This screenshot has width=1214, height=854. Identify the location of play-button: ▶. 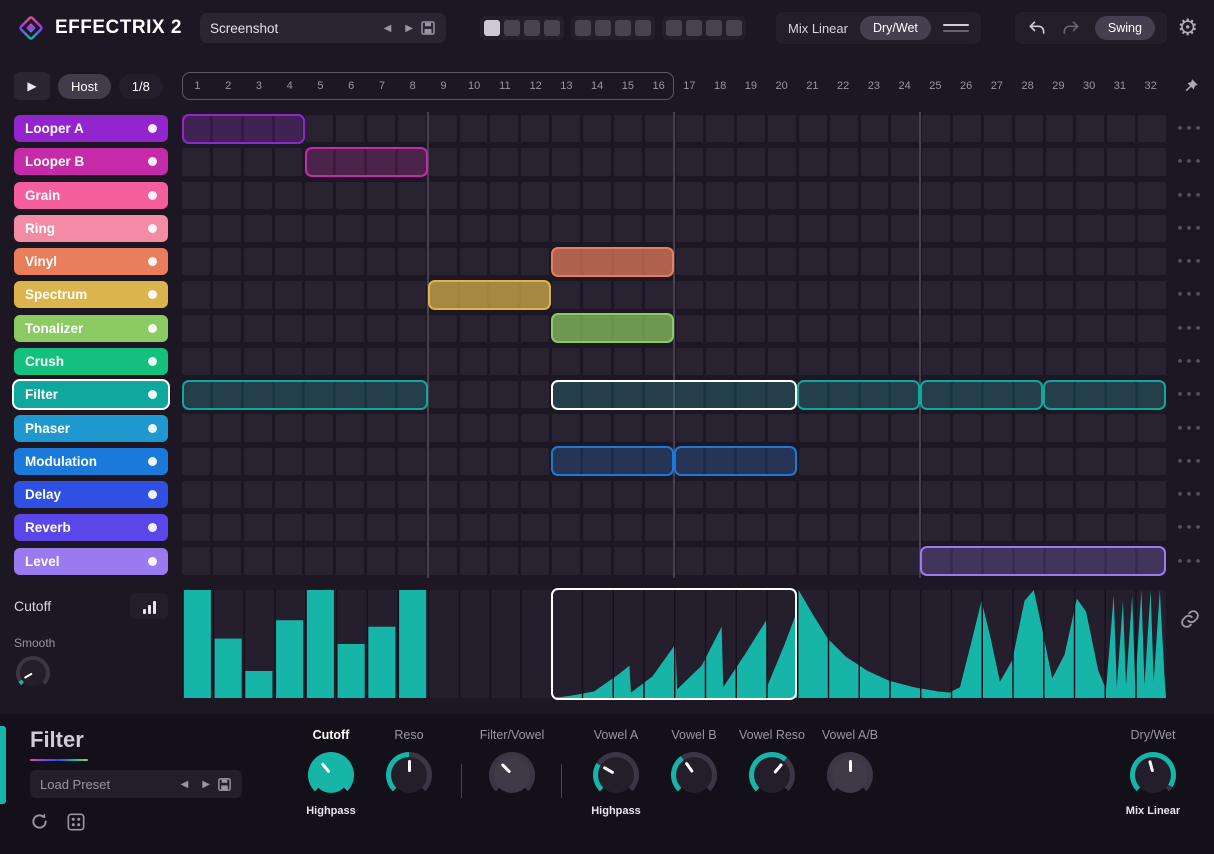
(32, 86).